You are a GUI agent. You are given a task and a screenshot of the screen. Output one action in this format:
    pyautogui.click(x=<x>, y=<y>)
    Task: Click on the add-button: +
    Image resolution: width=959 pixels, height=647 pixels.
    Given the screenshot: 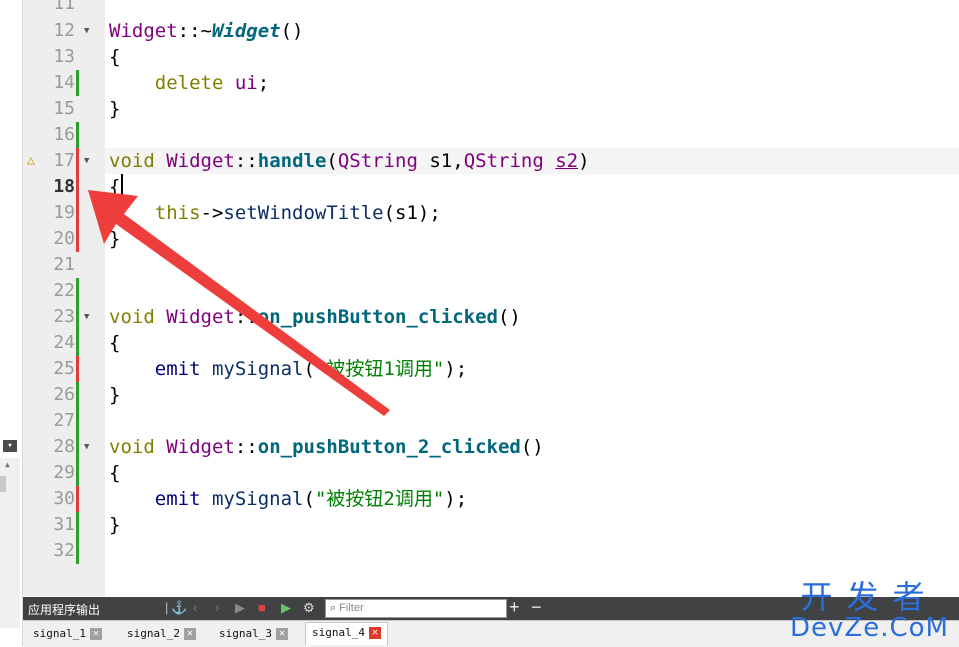 What is the action you would take?
    pyautogui.click(x=514, y=607)
    